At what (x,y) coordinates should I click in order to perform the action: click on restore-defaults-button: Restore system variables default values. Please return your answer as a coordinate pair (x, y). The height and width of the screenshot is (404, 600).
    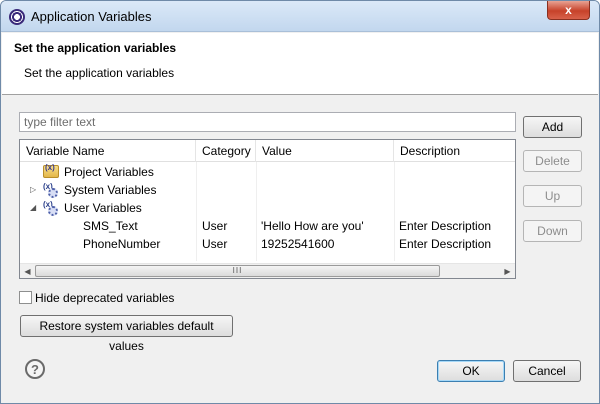
    Looking at the image, I should click on (126, 334).